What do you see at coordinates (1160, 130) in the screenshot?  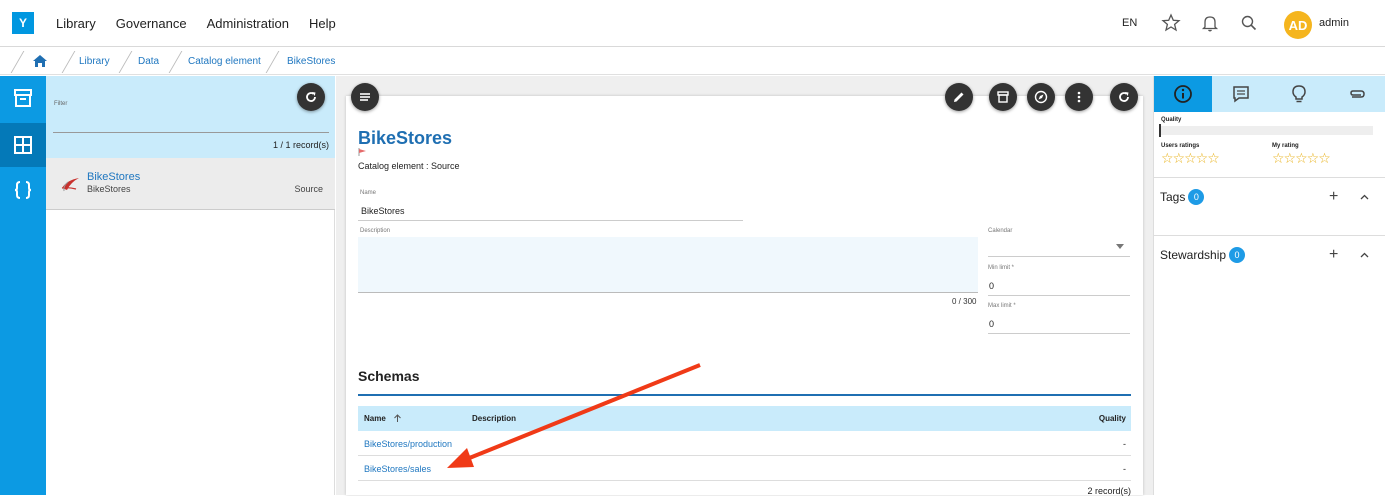 I see `quality-indicator` at bounding box center [1160, 130].